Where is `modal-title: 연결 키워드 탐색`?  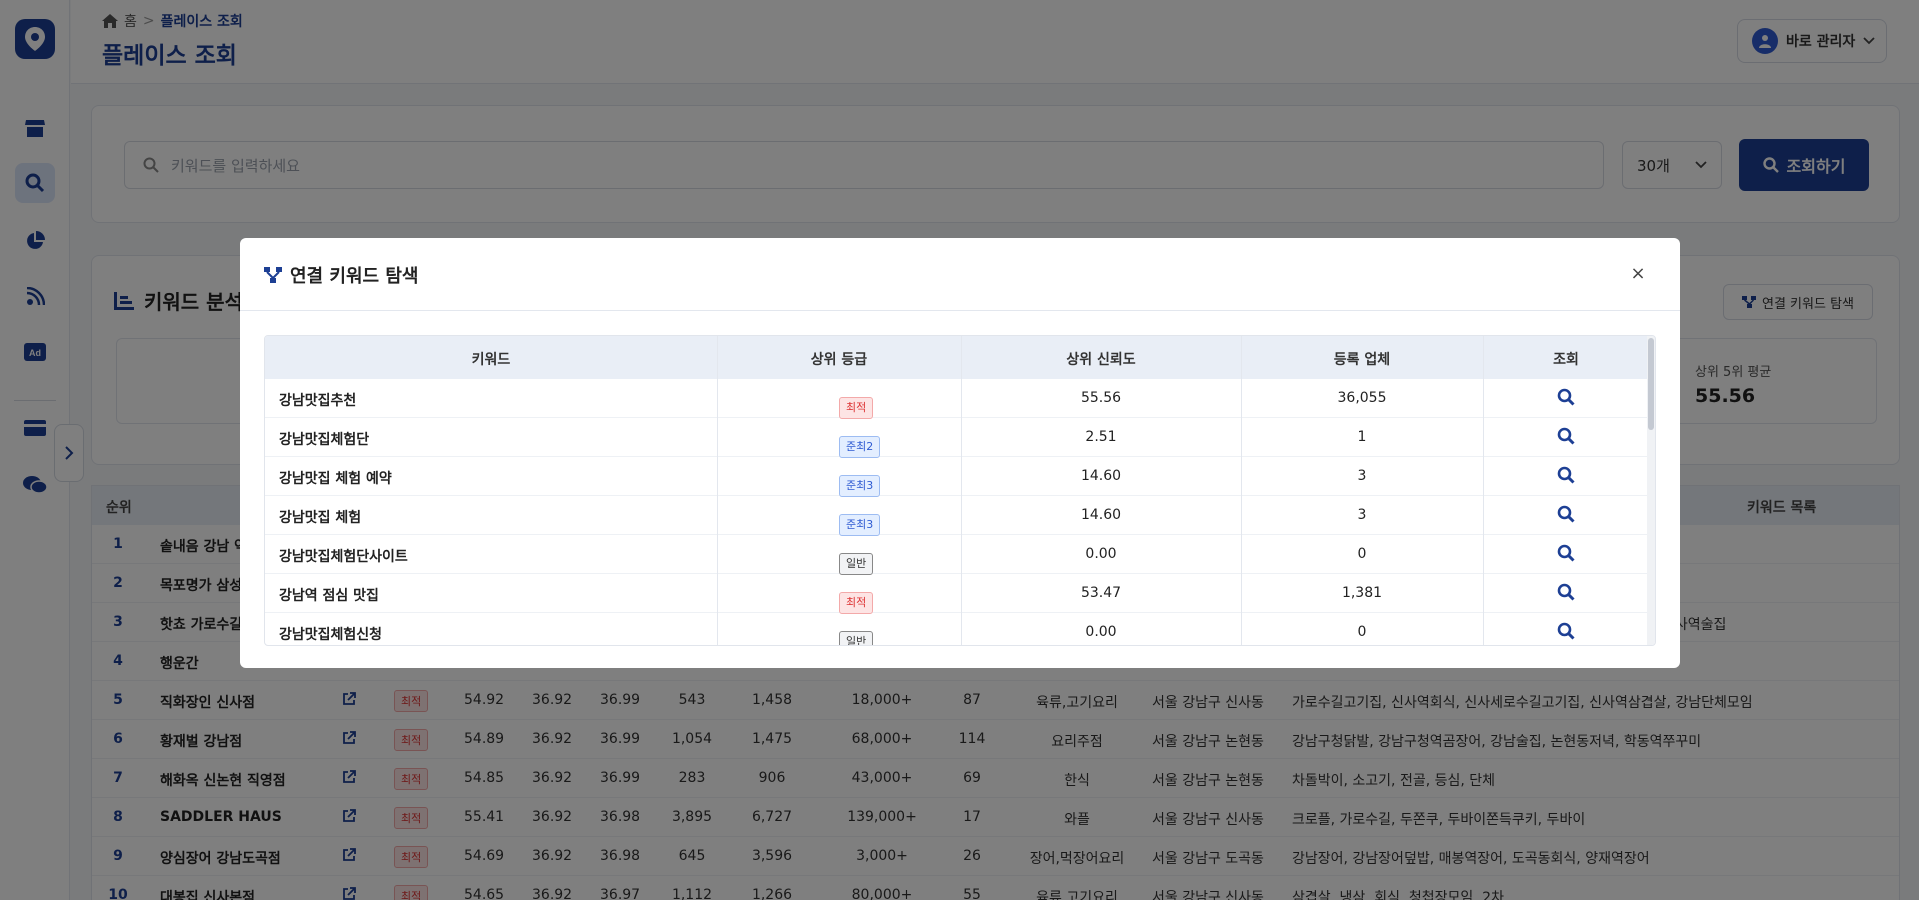 modal-title: 연결 키워드 탐색 is located at coordinates (341, 275).